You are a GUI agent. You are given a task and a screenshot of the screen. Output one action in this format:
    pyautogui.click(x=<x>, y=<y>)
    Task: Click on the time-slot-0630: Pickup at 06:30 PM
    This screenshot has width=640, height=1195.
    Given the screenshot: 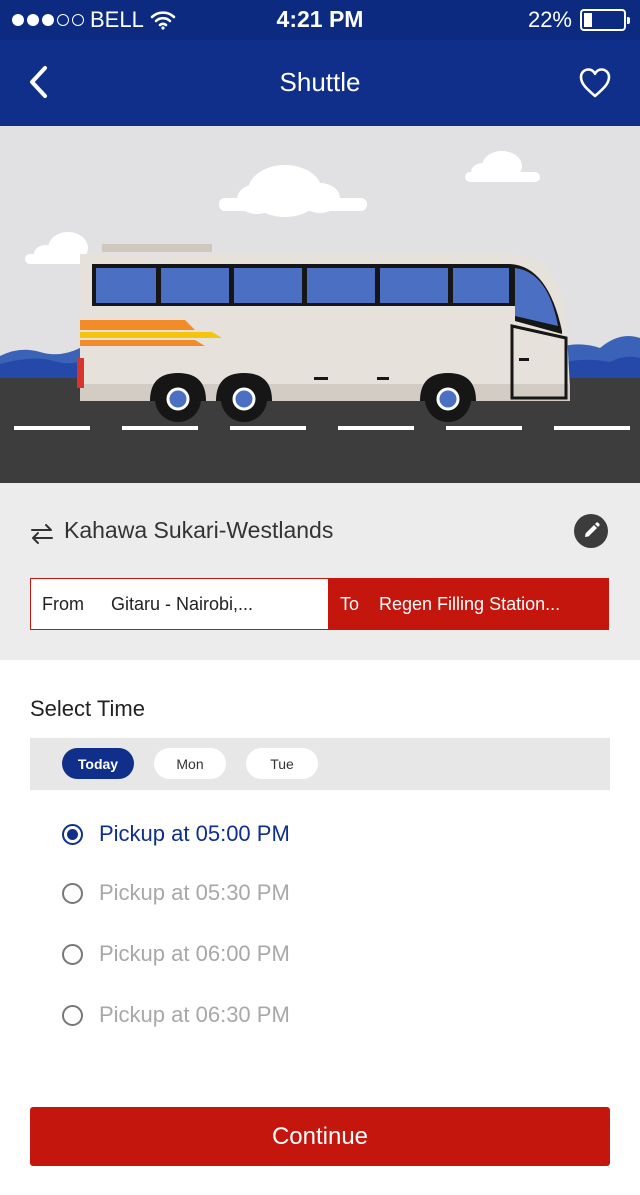 What is the action you would take?
    pyautogui.click(x=176, y=1015)
    